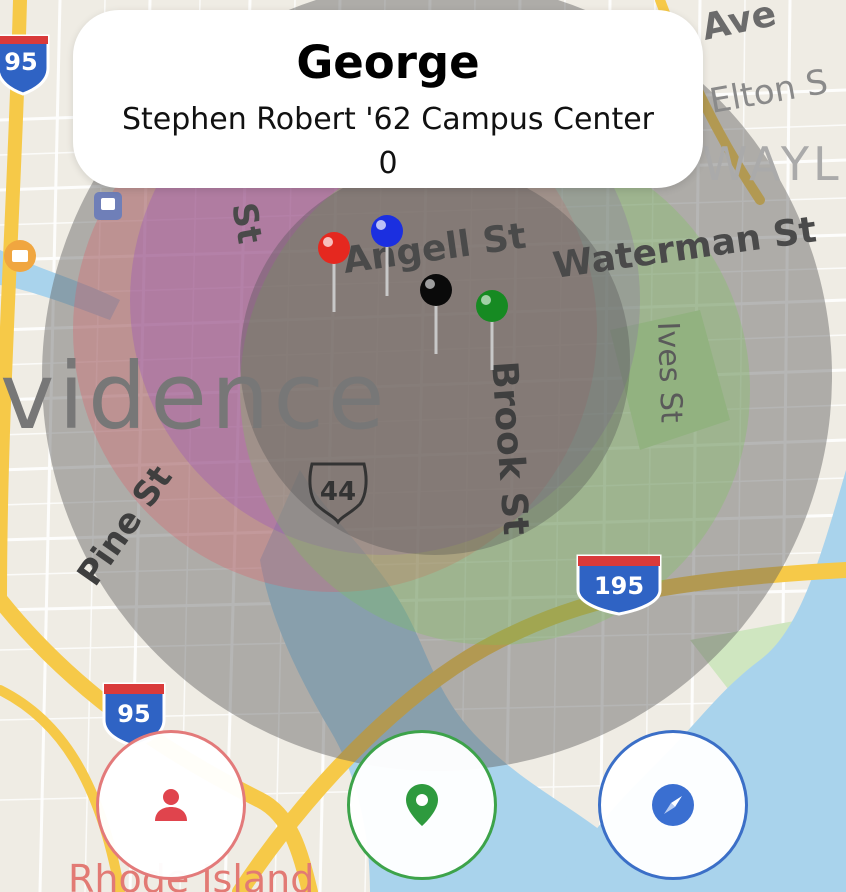 The width and height of the screenshot is (846, 892). I want to click on shopping-icon, so click(20, 256).